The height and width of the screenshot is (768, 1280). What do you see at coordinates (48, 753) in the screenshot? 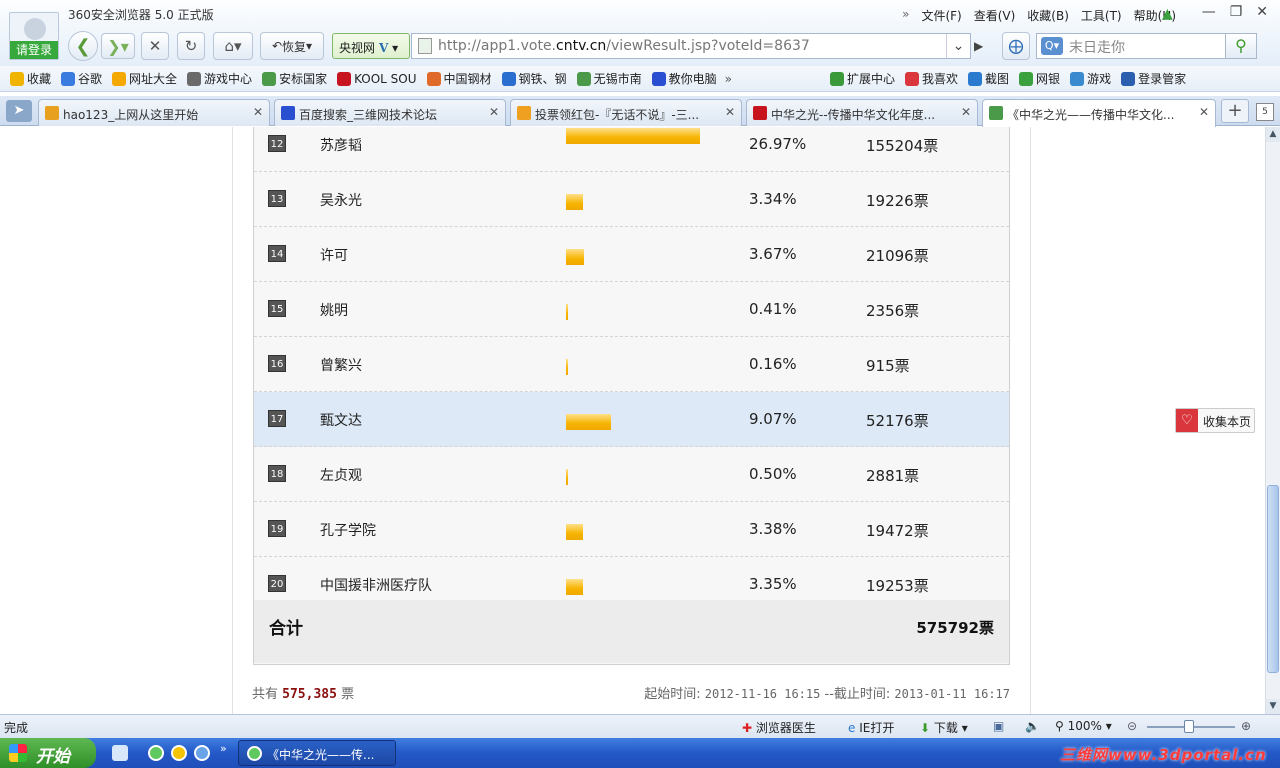
I see `start-button: 开始` at bounding box center [48, 753].